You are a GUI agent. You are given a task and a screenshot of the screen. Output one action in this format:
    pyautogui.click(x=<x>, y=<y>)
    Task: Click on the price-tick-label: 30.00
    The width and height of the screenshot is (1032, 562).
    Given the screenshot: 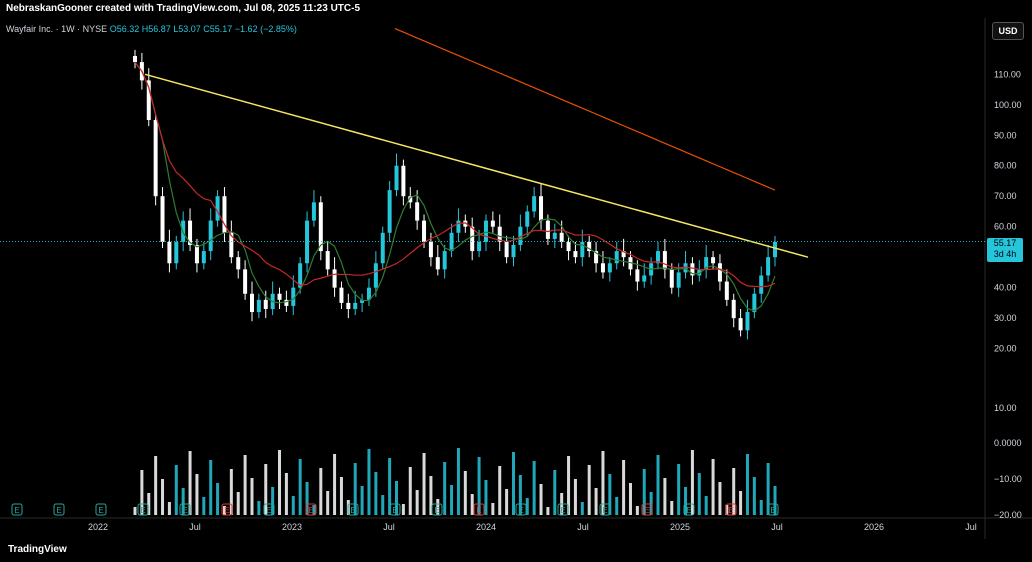 What is the action you would take?
    pyautogui.click(x=1005, y=318)
    